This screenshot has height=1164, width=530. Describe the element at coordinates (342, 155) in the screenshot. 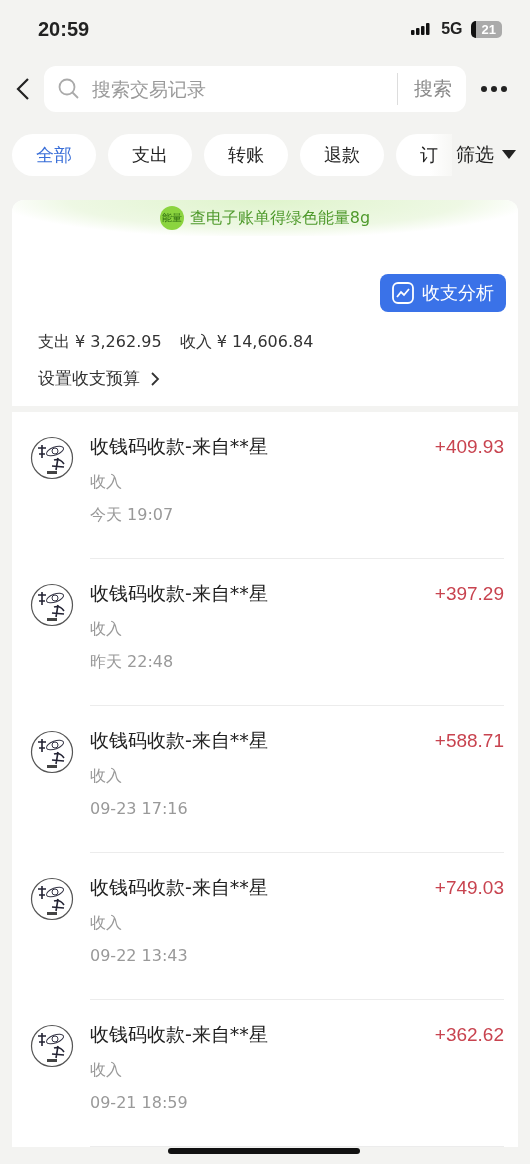

I see `filter-tab: 退款` at that location.